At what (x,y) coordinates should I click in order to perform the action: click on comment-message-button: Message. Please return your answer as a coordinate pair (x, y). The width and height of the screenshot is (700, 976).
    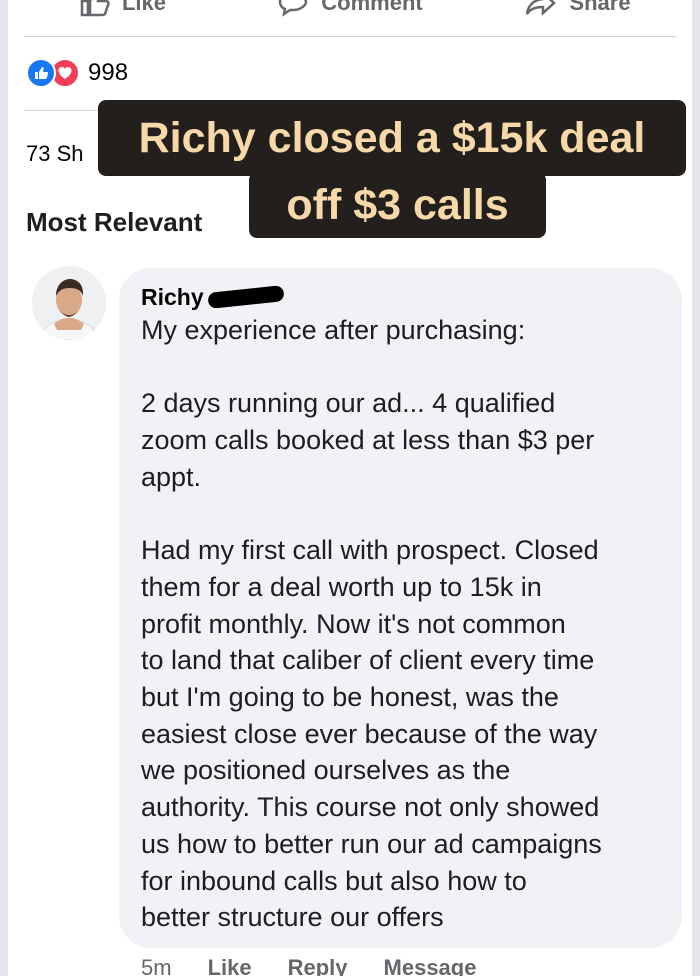
    Looking at the image, I should click on (430, 965).